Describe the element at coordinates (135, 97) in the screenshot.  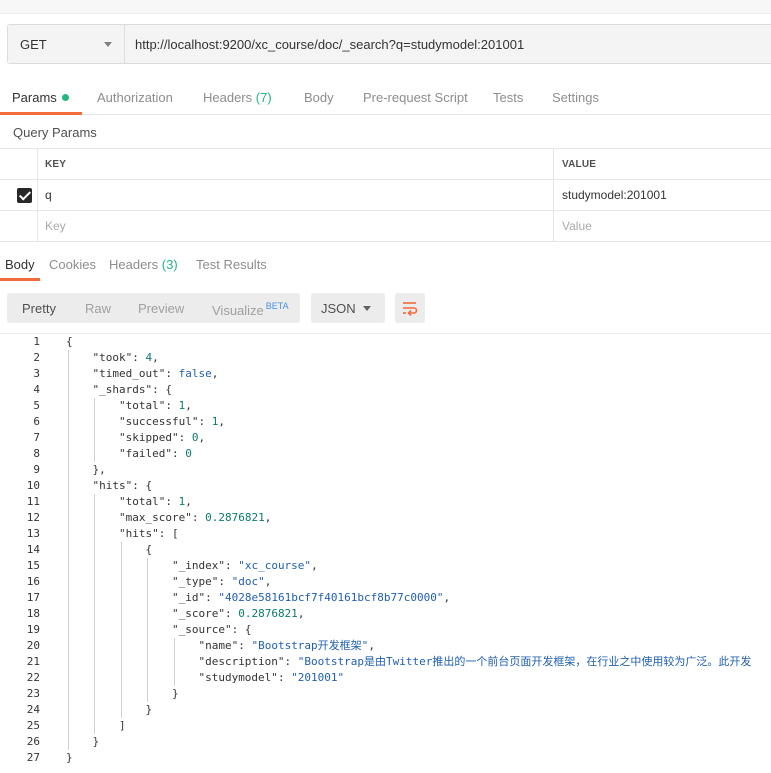
I see `tab-authorization: Authorization` at that location.